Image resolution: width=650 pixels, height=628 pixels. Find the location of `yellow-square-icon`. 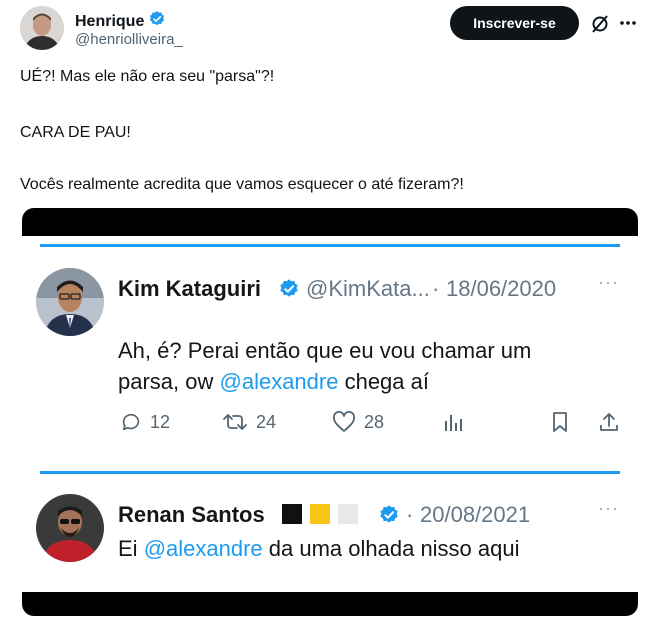

yellow-square-icon is located at coordinates (320, 514).